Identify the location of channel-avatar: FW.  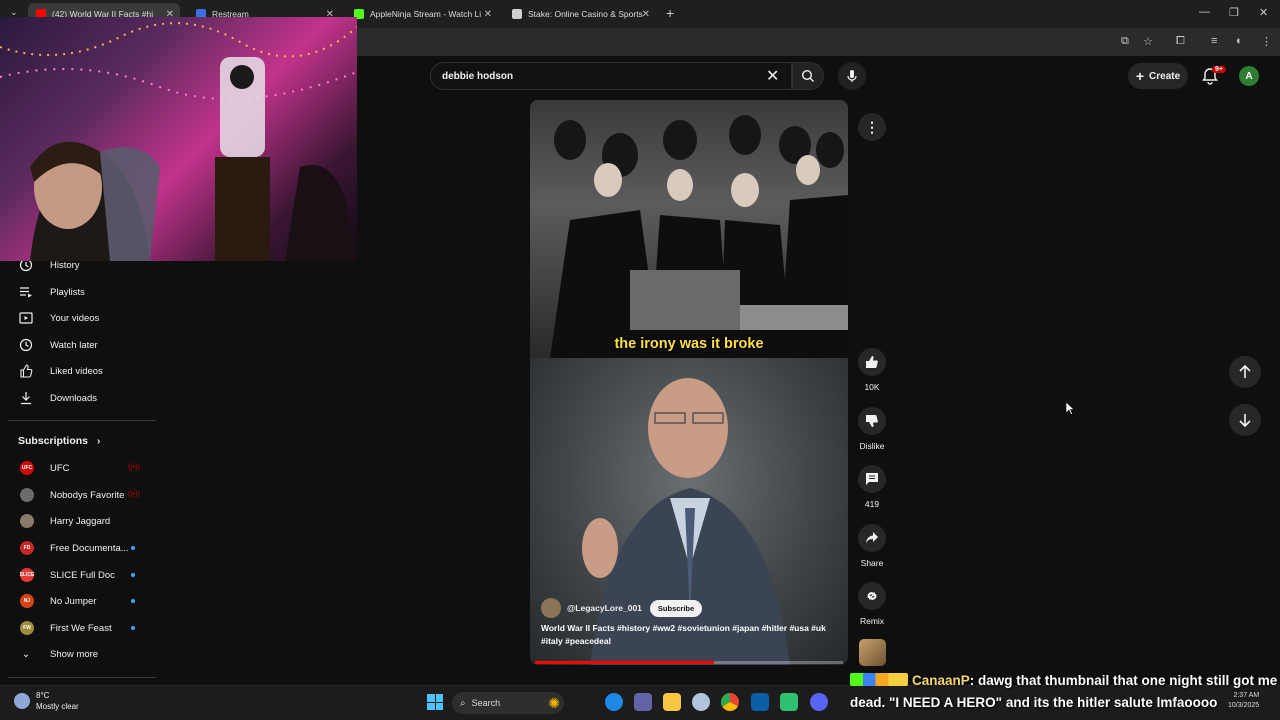
(27, 628).